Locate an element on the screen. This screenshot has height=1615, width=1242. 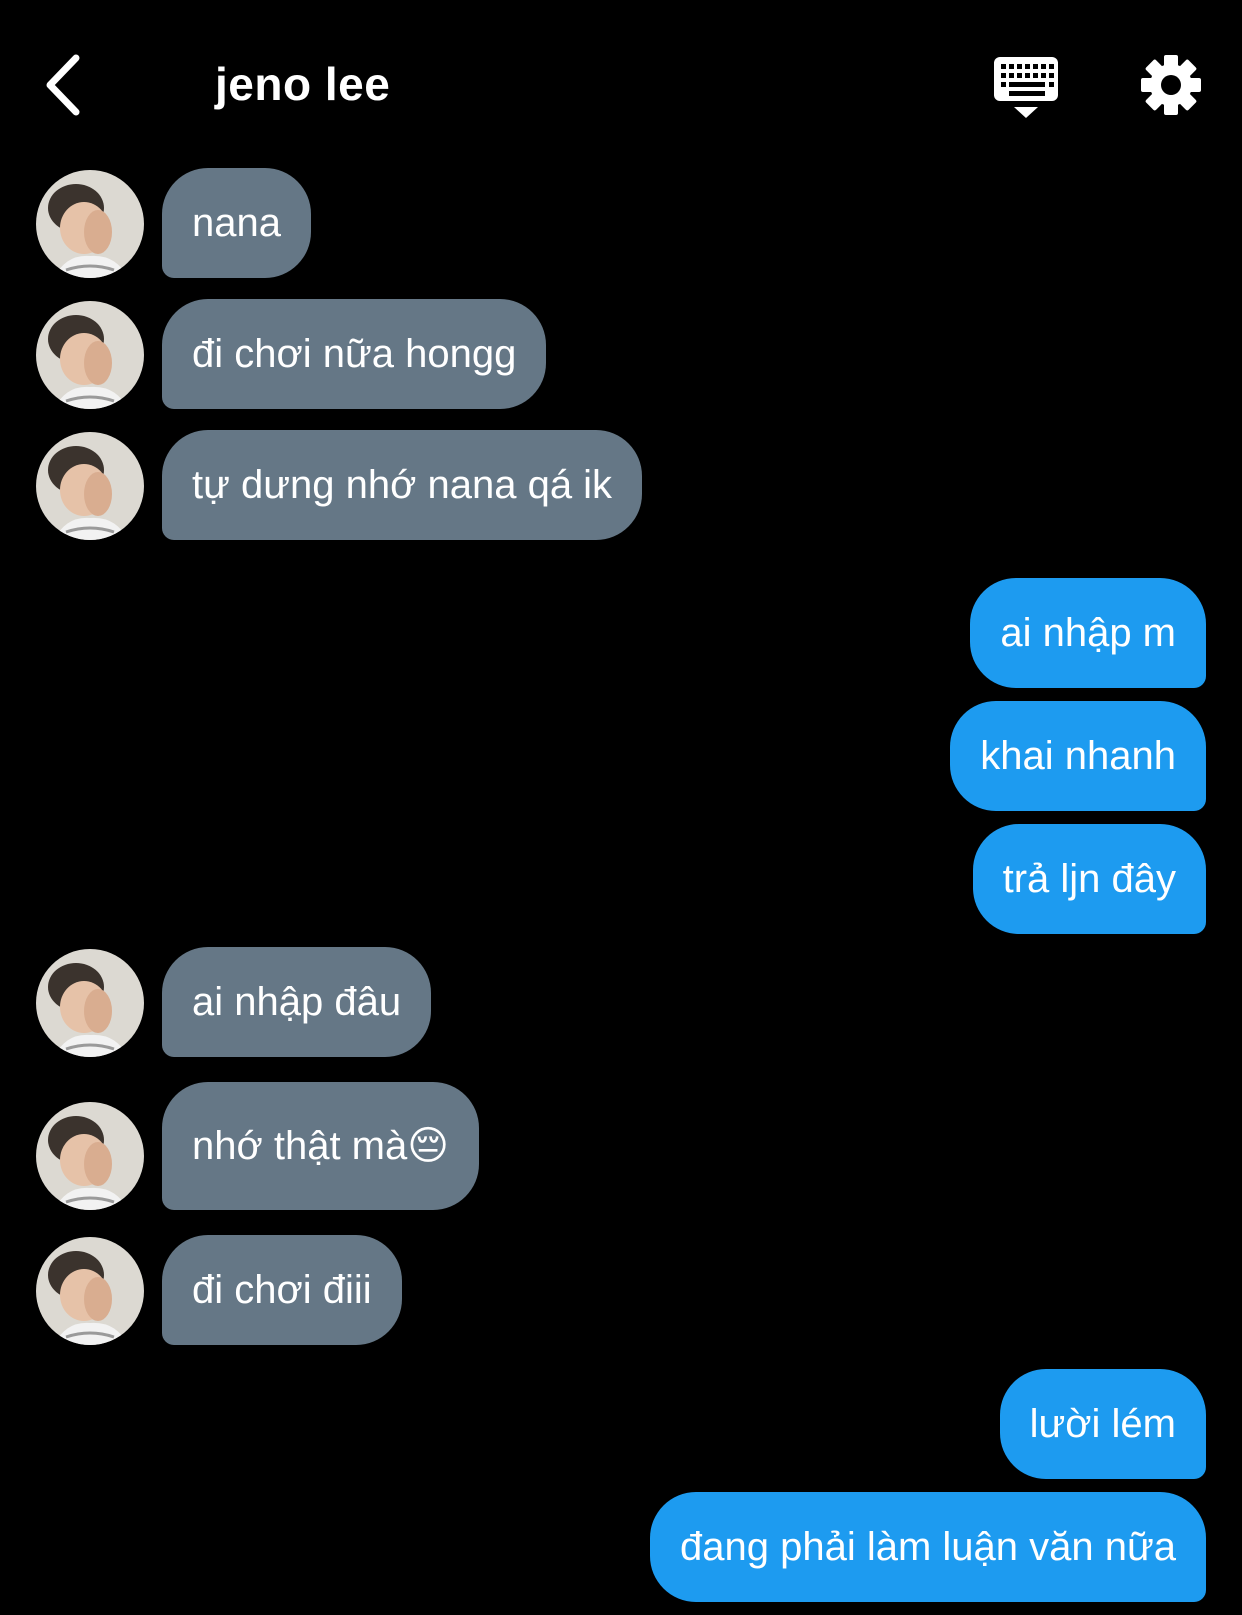
chat-header: jeno lee is located at coordinates (621, 85).